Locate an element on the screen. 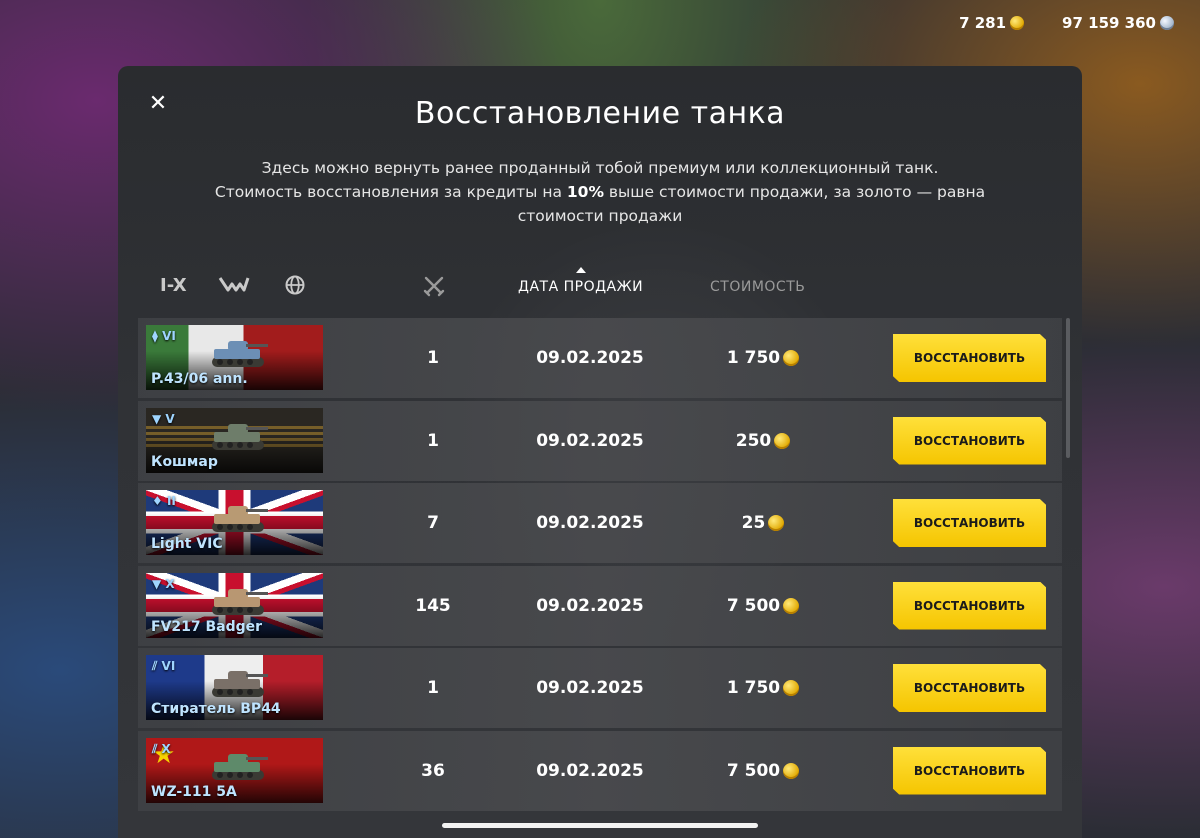 The height and width of the screenshot is (838, 1200). tank-thumbnail: ⧫ VI P.43/06 ann. is located at coordinates (234, 357).